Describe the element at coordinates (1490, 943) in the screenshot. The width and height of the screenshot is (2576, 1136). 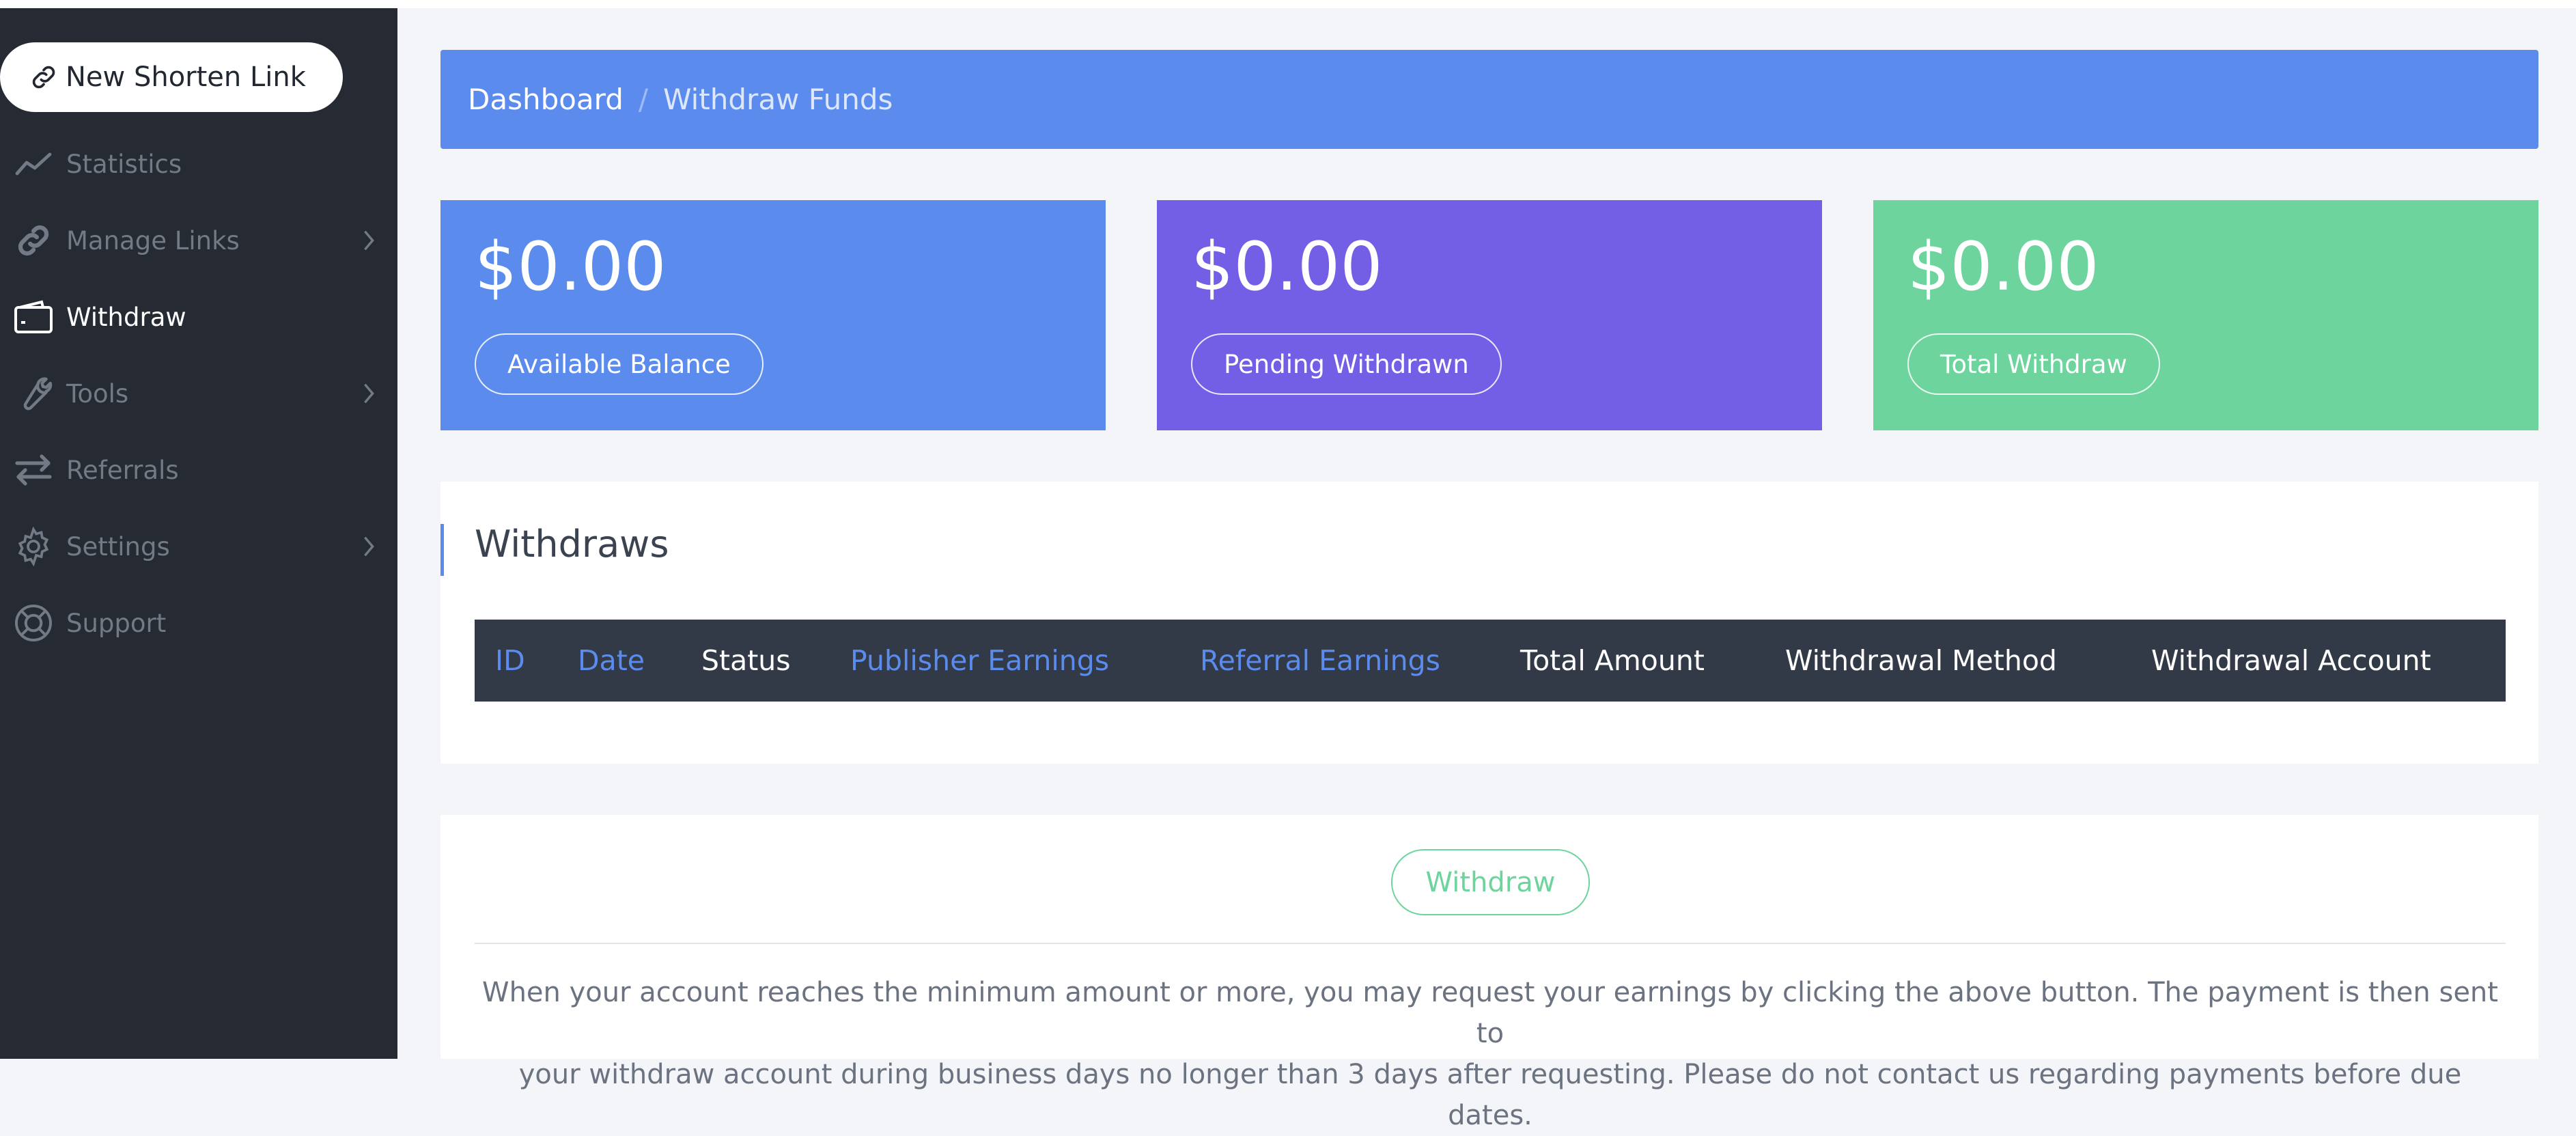
I see `divider` at that location.